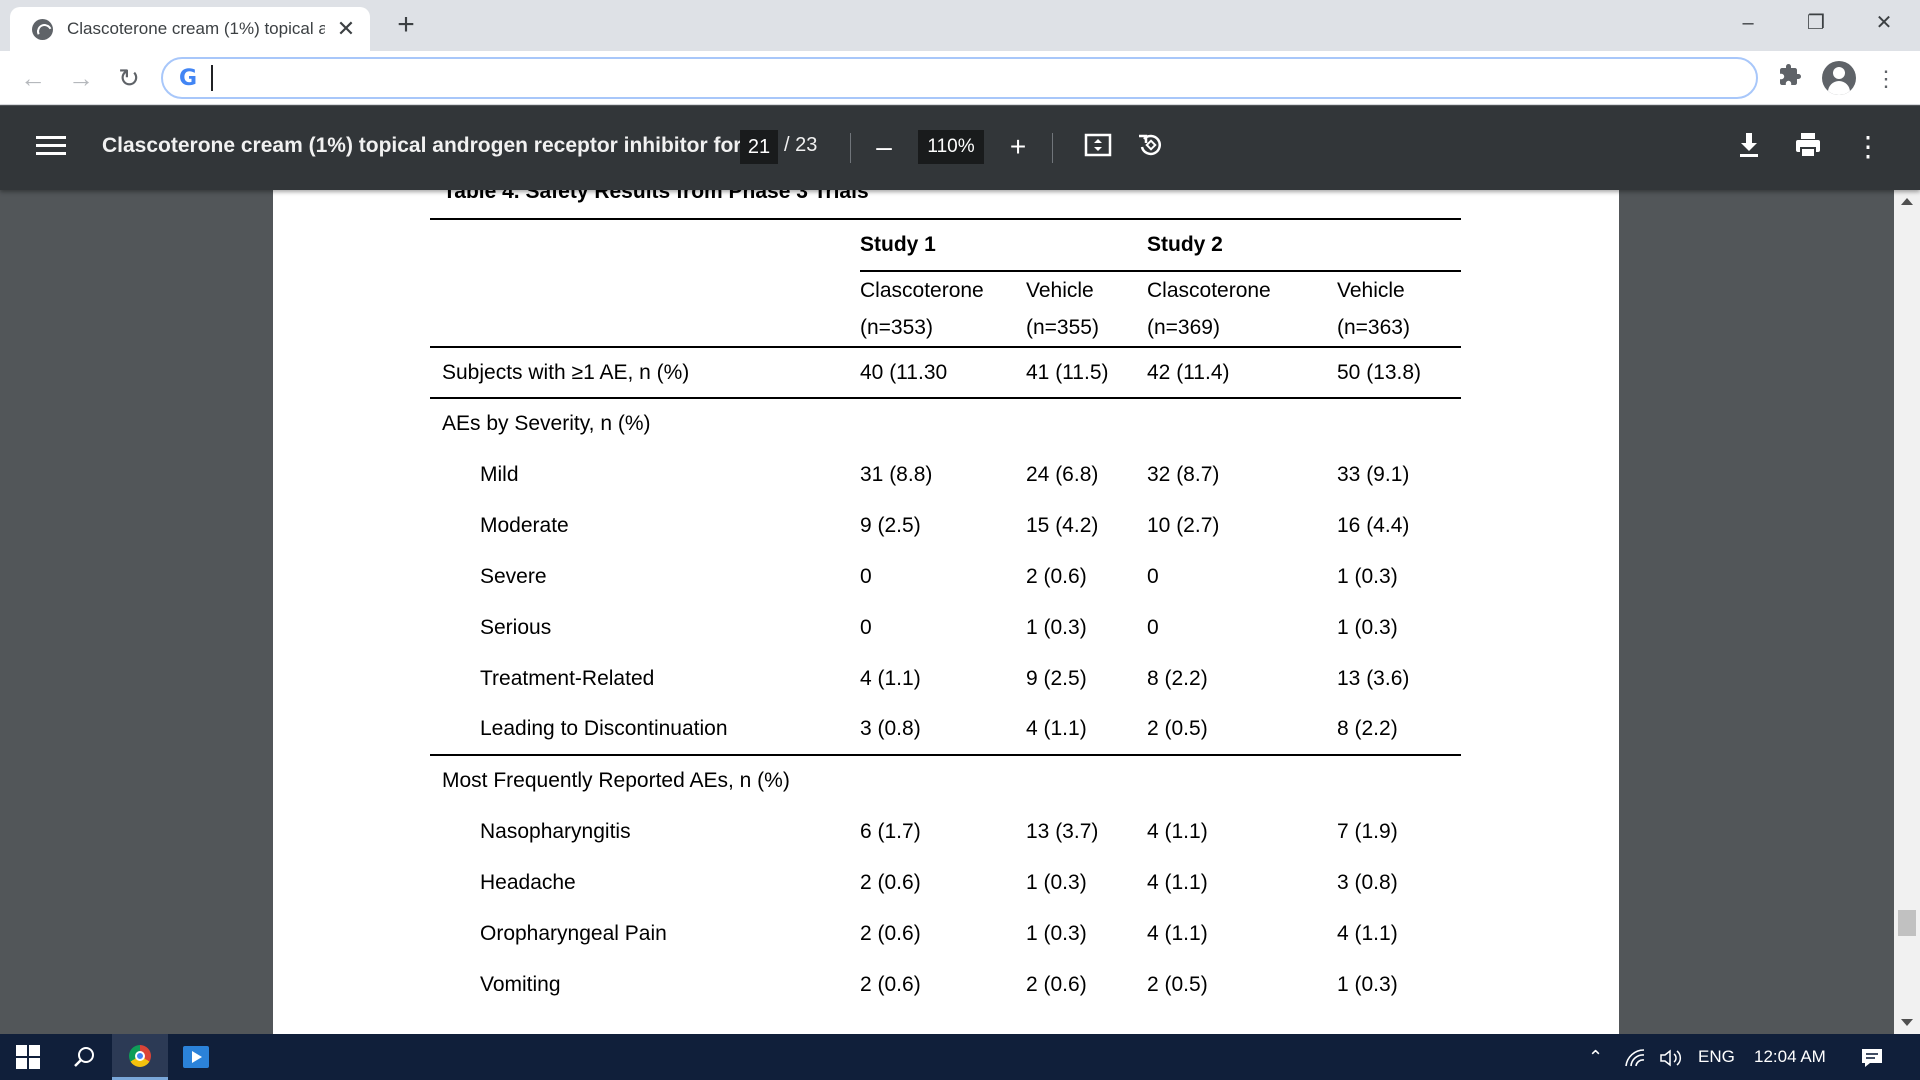 This screenshot has height=1080, width=1920. Describe the element at coordinates (212, 78) in the screenshot. I see `text-cursor` at that location.